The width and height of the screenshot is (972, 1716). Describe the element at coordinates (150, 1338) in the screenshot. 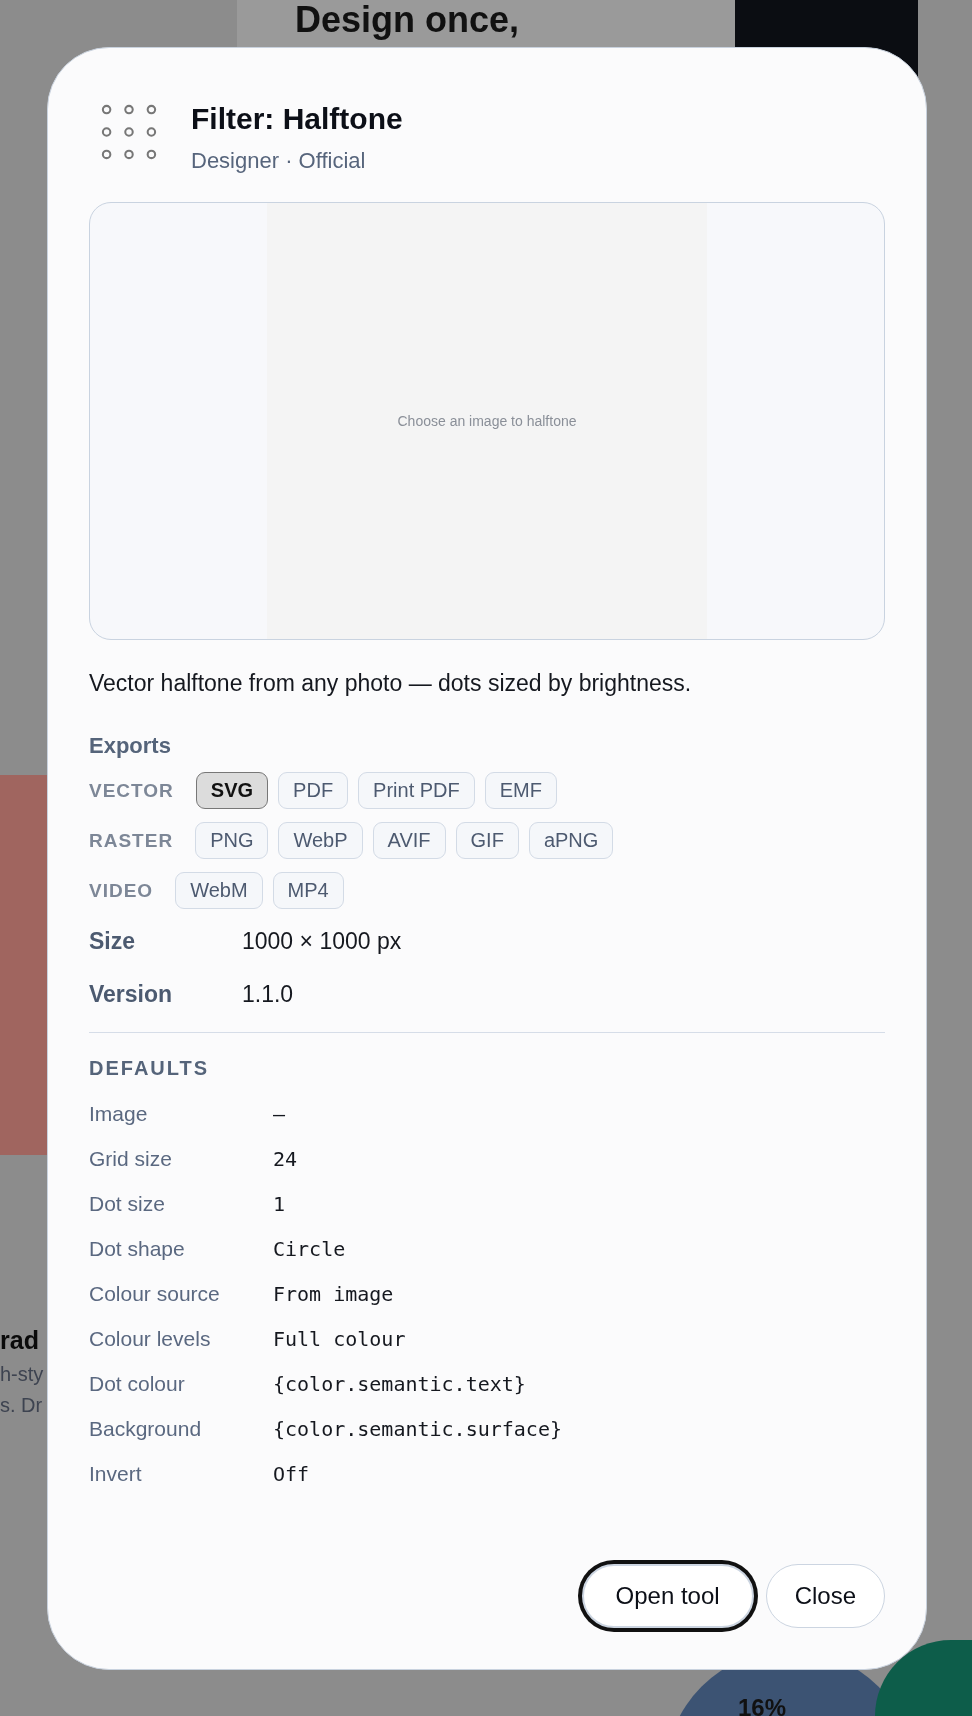

I see `setting-label: Colour levels` at that location.